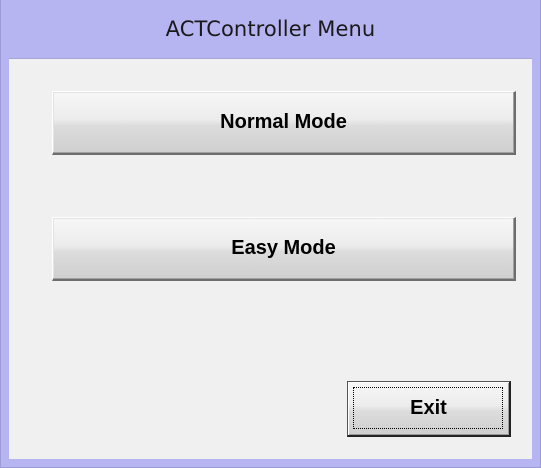 The width and height of the screenshot is (541, 468). I want to click on title-bar: ACTController Menu, so click(270, 29).